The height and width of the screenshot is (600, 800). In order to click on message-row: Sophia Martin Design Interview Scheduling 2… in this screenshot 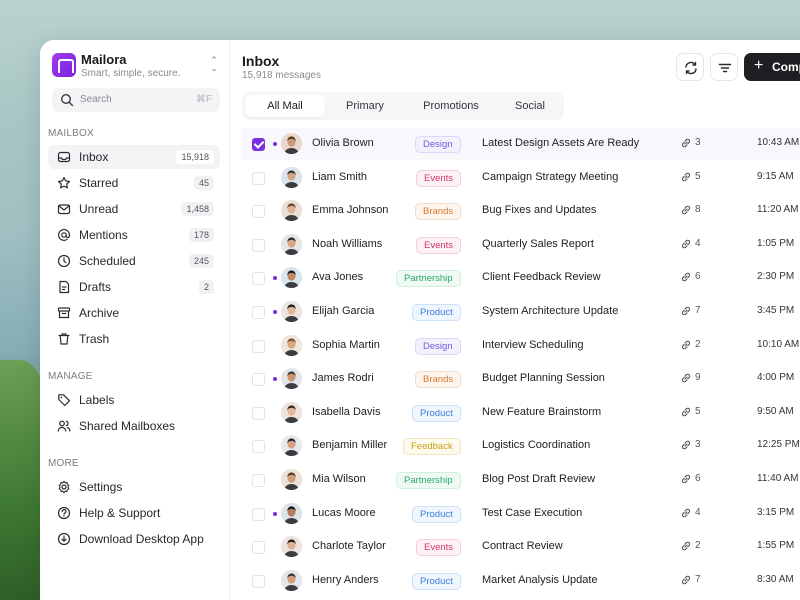, I will do `click(521, 346)`.